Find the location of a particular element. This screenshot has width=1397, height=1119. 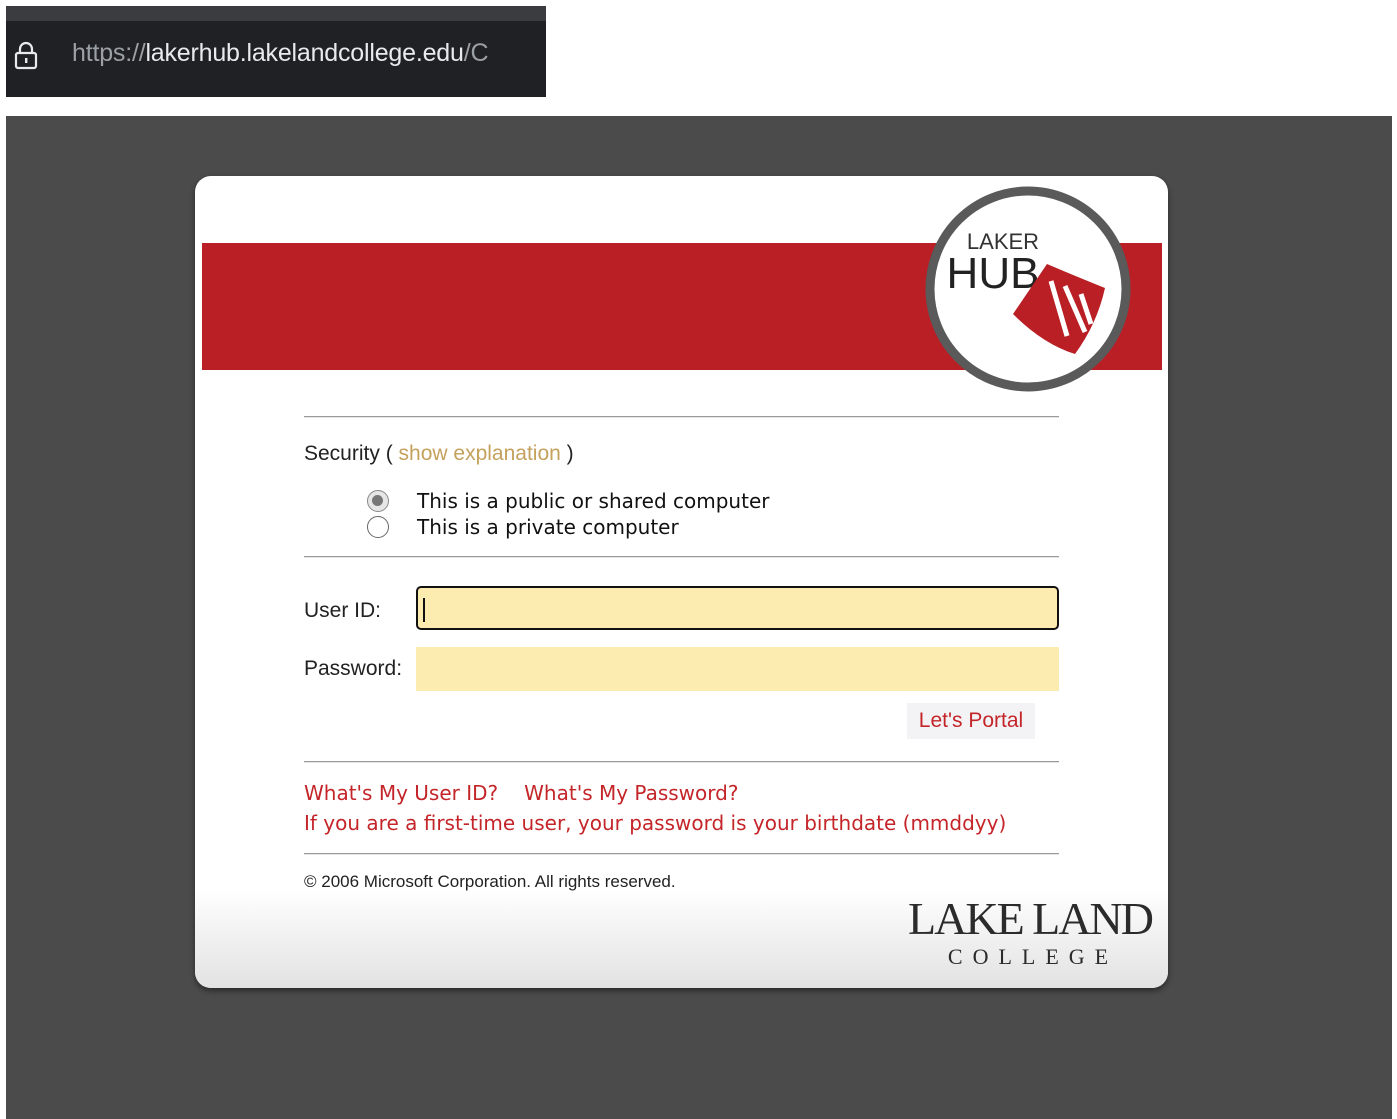

user-id-label: User ID: is located at coordinates (343, 610).